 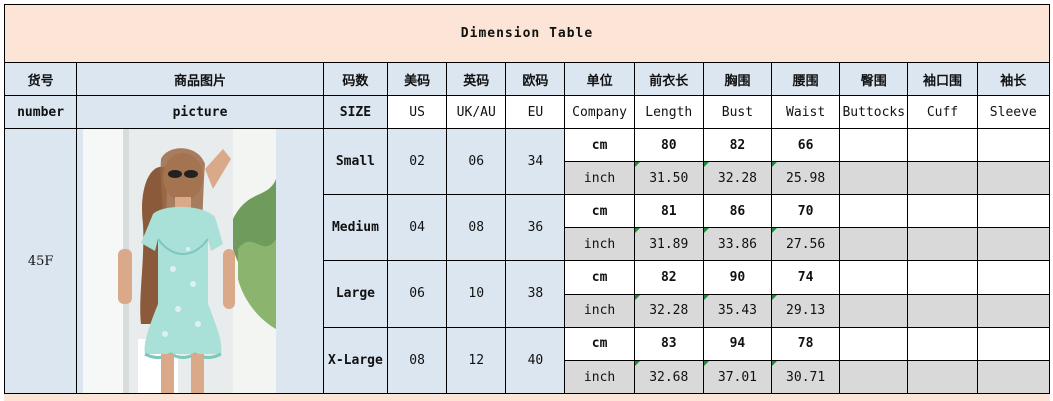 What do you see at coordinates (40, 112) in the screenshot?
I see `header-en-0: number` at bounding box center [40, 112].